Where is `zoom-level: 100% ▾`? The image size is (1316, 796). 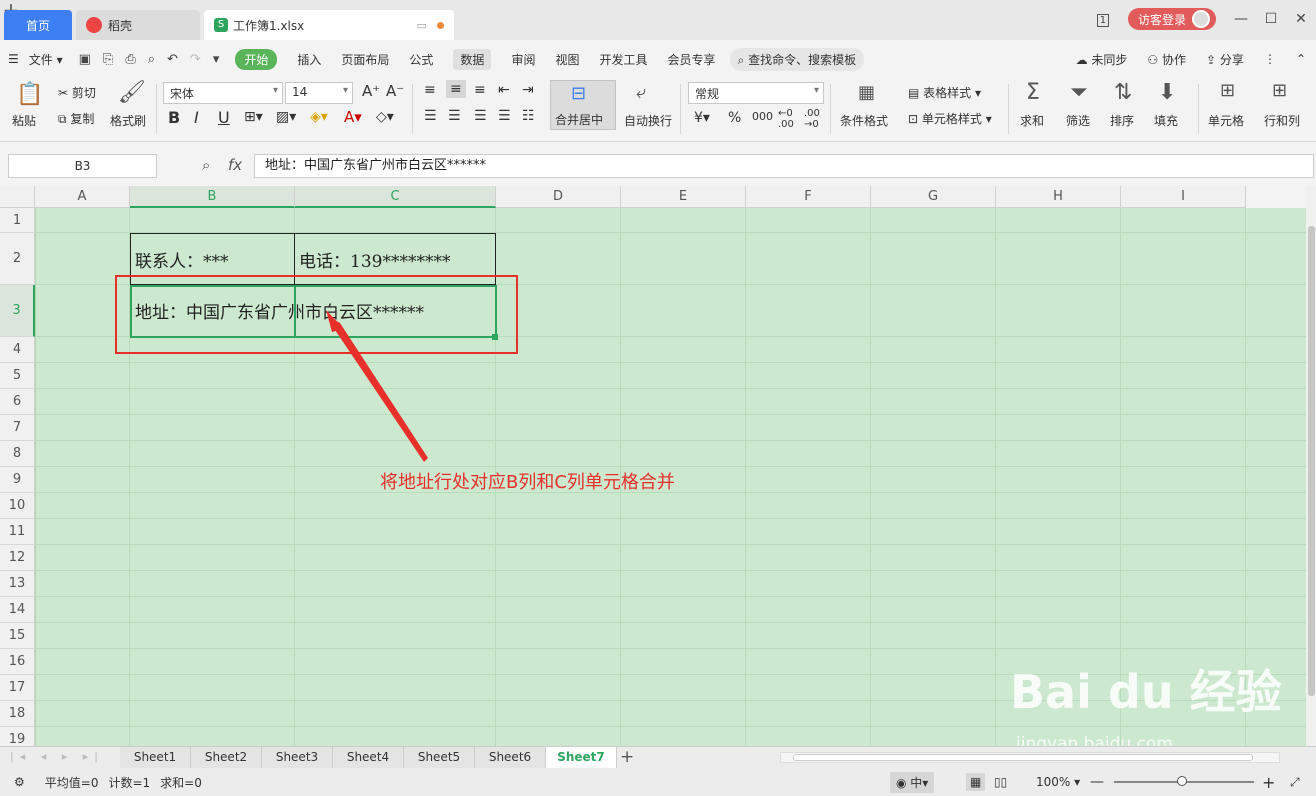
zoom-level: 100% ▾ is located at coordinates (1058, 782).